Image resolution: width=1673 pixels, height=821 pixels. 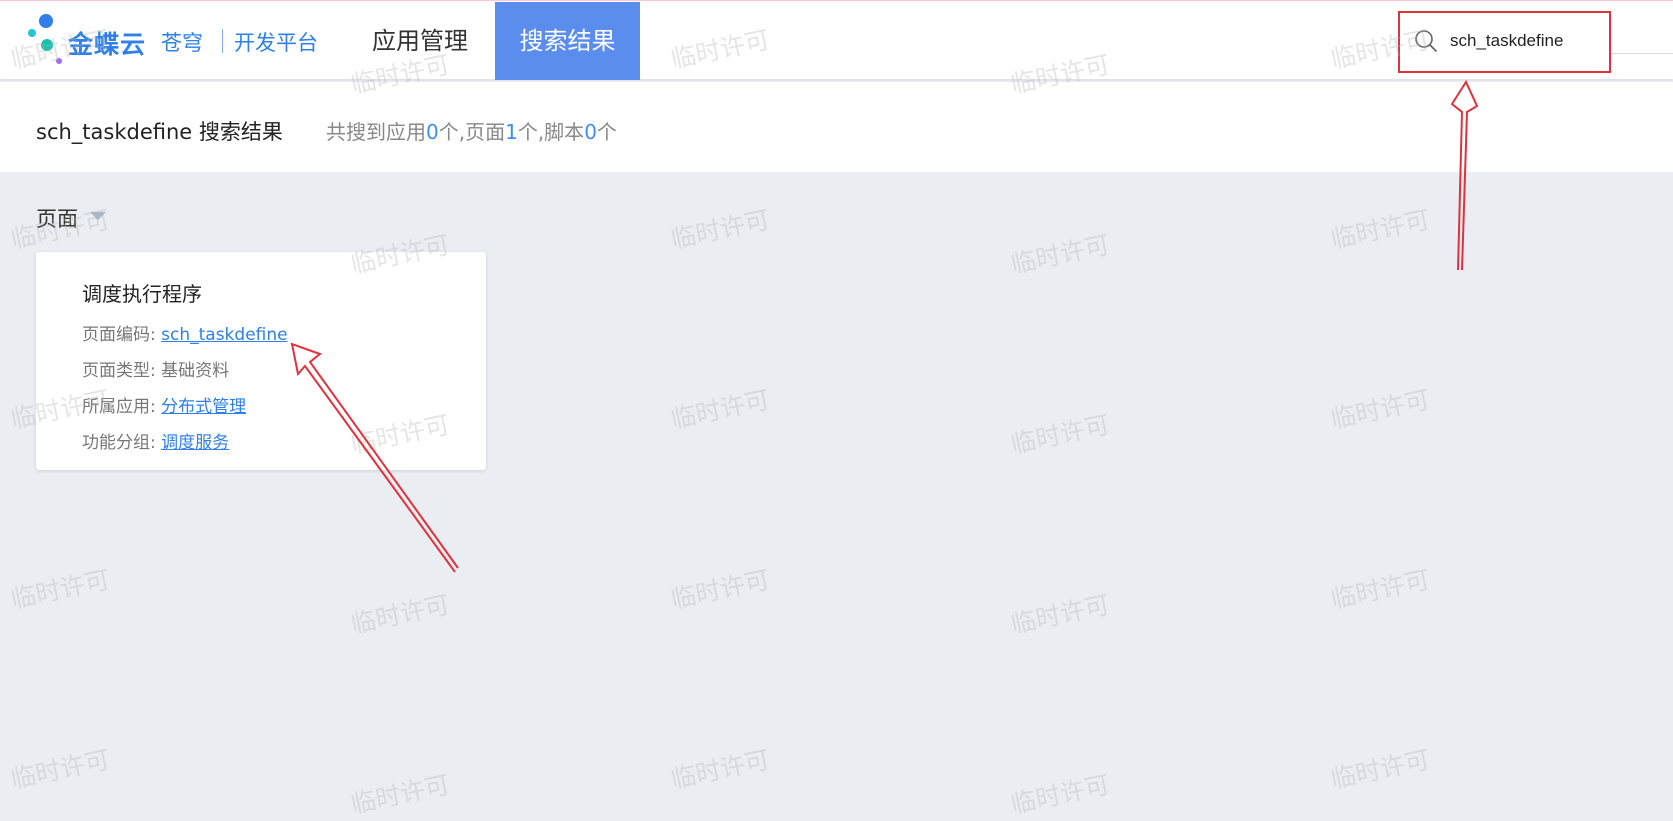 I want to click on row-label: 页面编码:, so click(x=119, y=335).